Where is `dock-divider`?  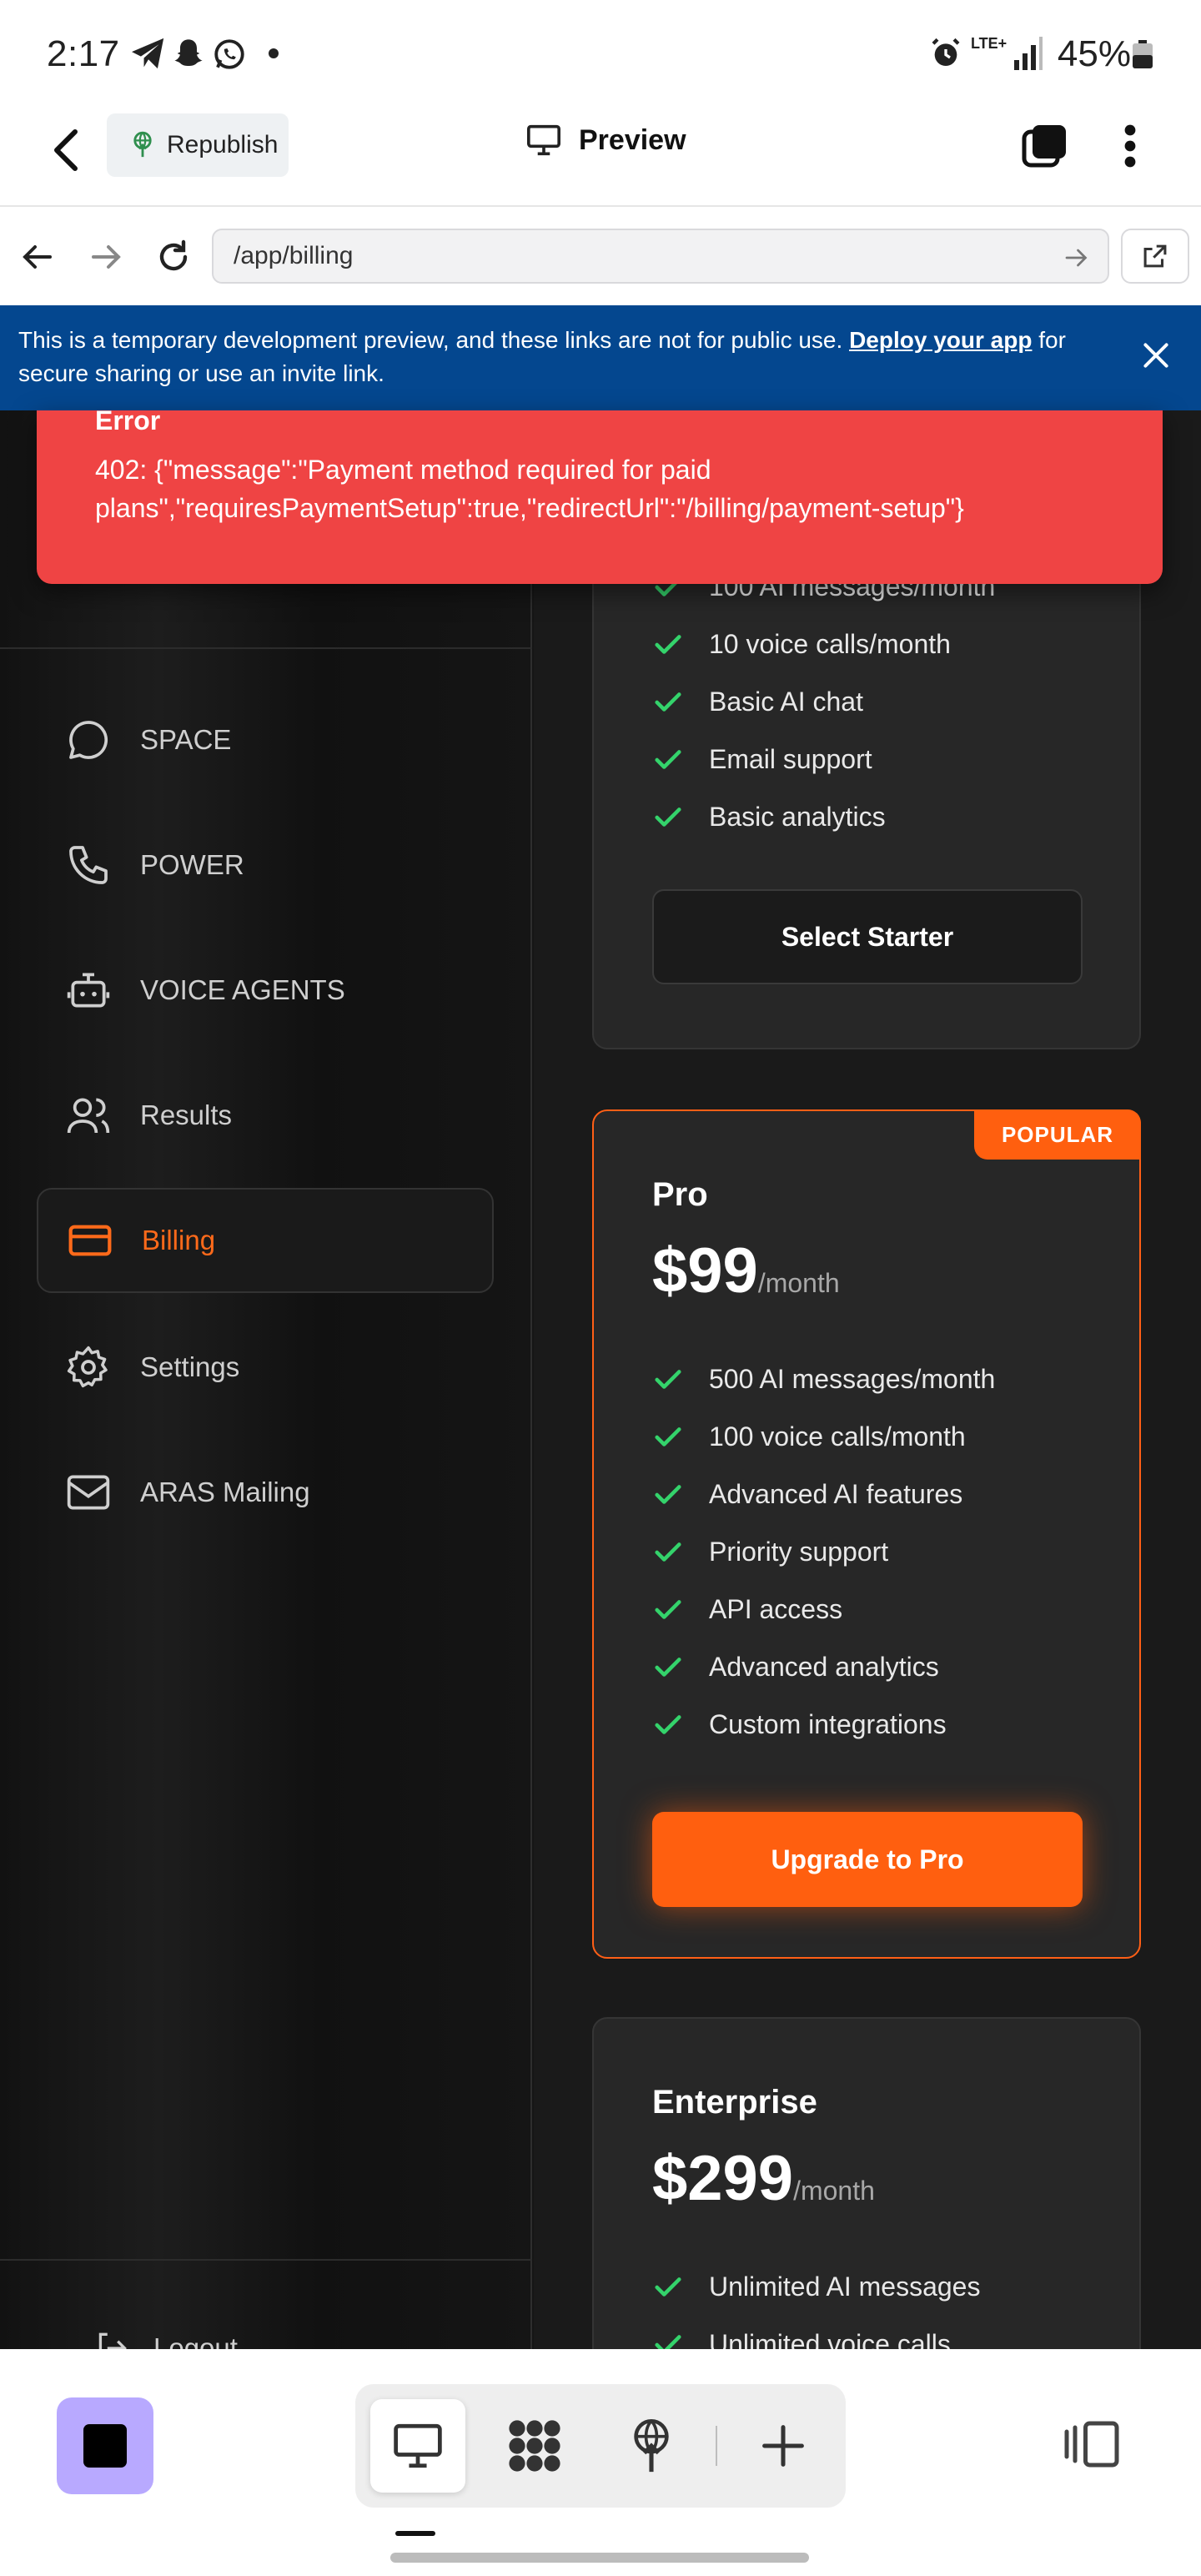 dock-divider is located at coordinates (717, 2446).